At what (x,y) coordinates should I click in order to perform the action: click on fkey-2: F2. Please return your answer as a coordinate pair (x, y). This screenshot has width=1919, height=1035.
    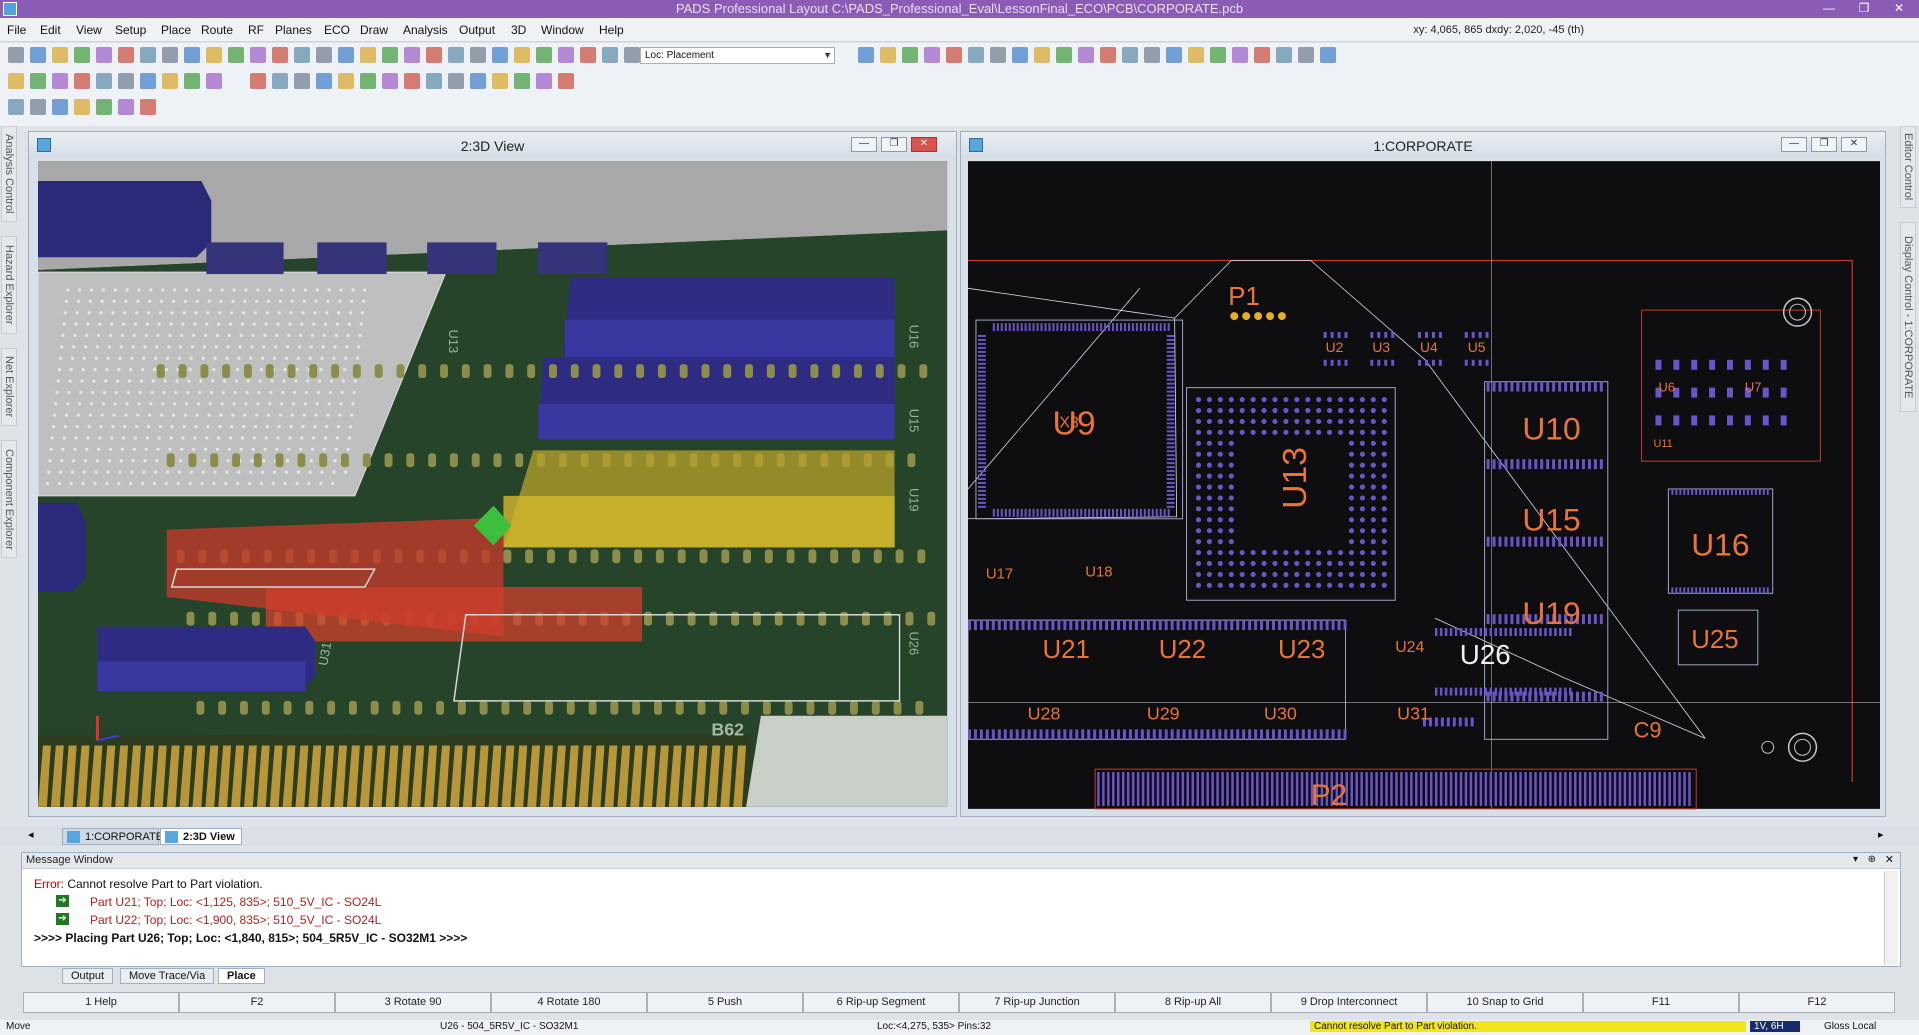
    Looking at the image, I should click on (257, 1002).